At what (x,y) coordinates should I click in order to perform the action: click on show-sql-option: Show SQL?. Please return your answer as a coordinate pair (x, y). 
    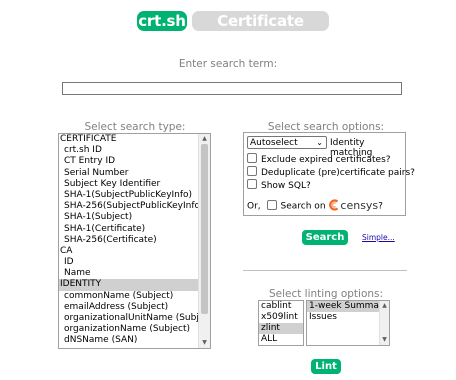
    Looking at the image, I should click on (279, 185).